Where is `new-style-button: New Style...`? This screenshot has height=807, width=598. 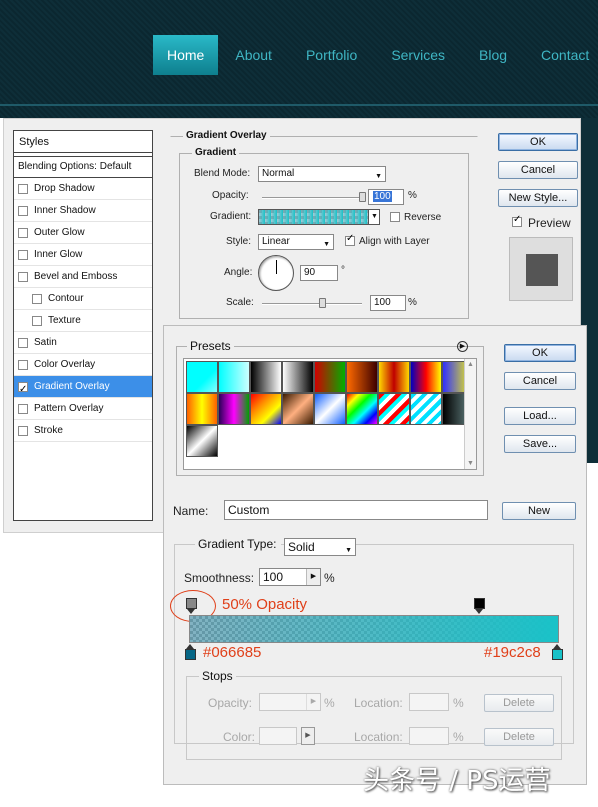
new-style-button: New Style... is located at coordinates (538, 198).